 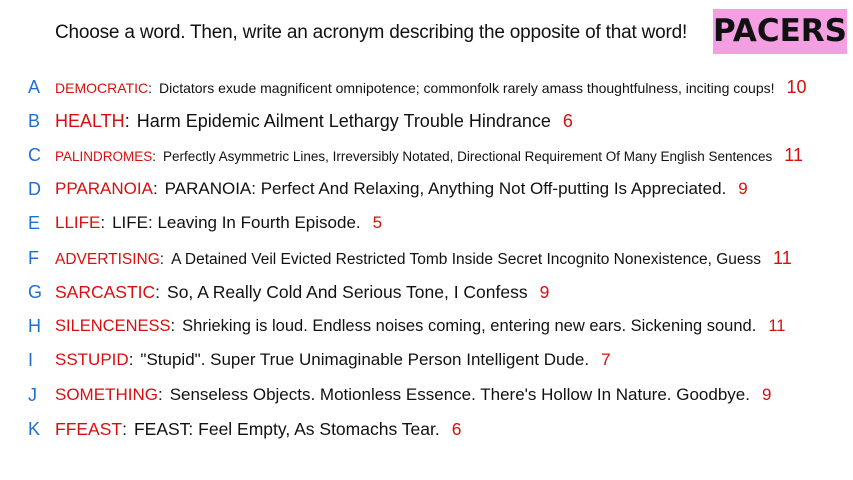 I want to click on entry-line: LLIFE: LIFE: Leaving In Fourth Episode. 5, so click(x=218, y=223).